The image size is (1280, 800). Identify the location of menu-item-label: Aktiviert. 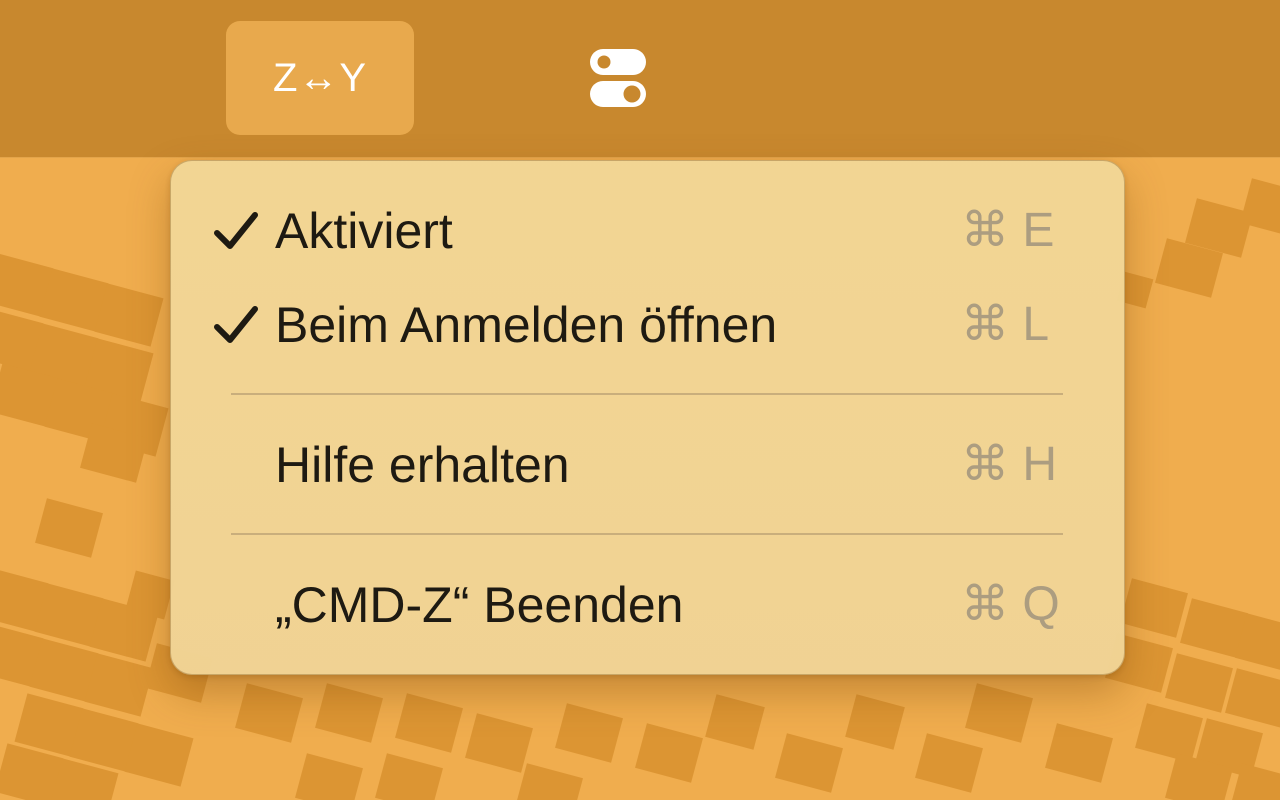
(364, 231).